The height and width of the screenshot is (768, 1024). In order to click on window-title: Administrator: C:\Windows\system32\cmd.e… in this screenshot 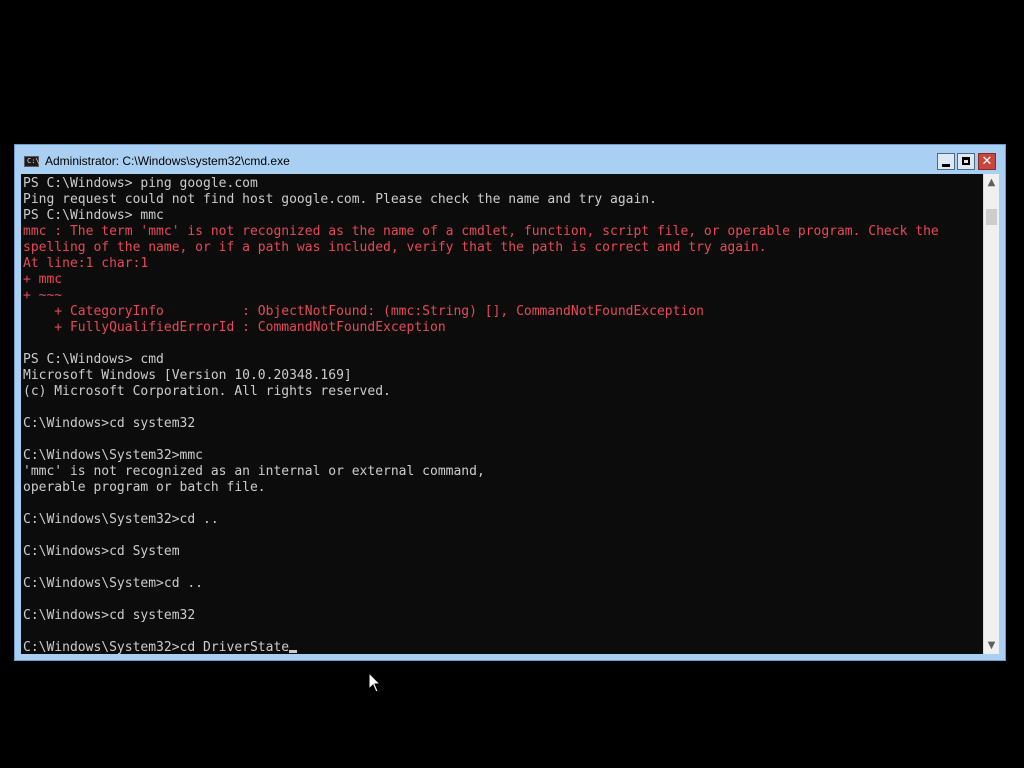, I will do `click(167, 161)`.